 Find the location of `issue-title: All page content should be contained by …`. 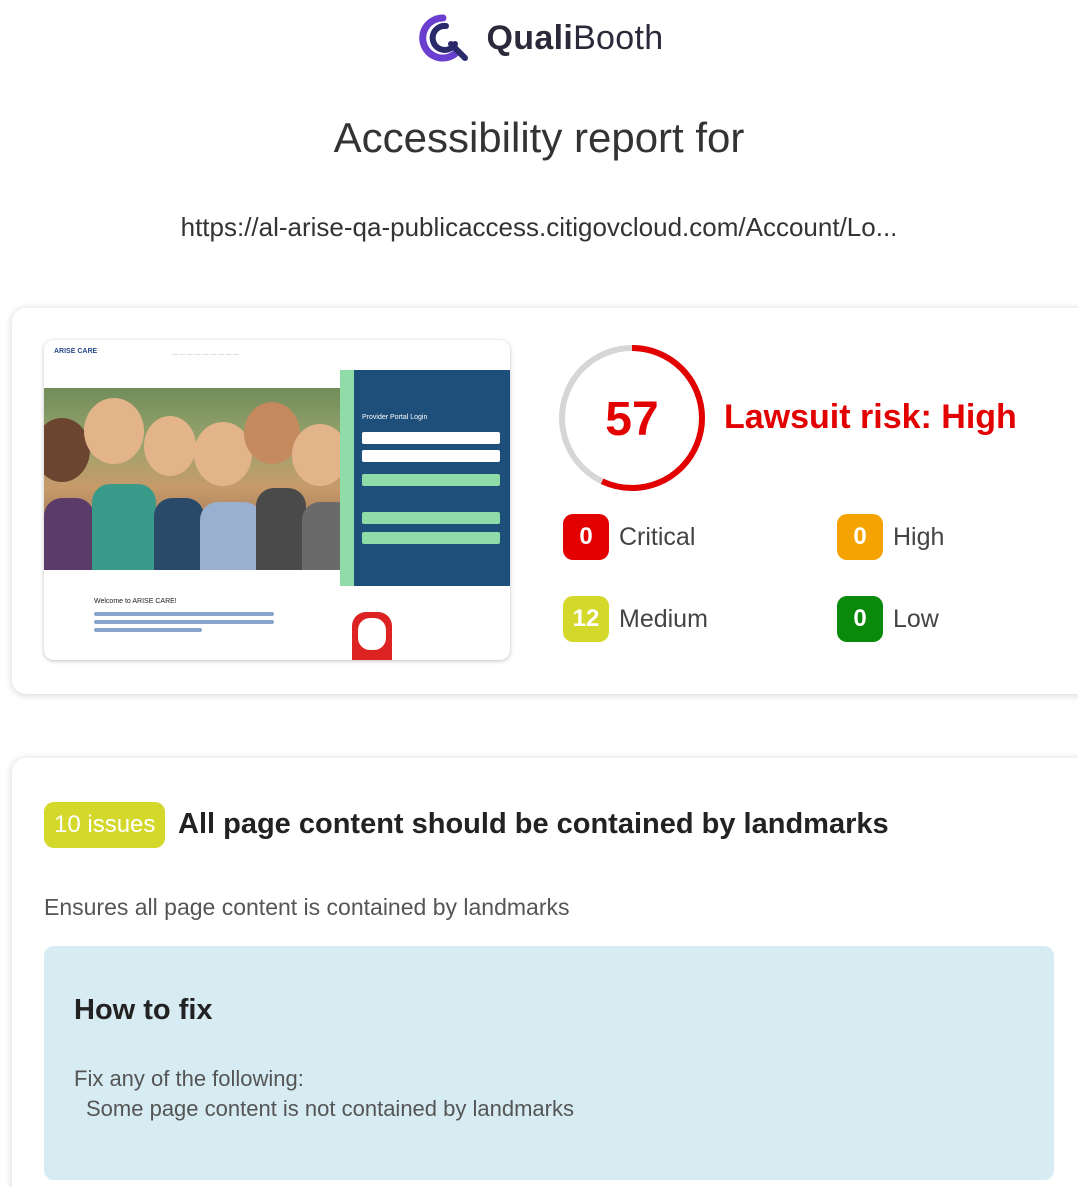

issue-title: All page content should be contained by … is located at coordinates (533, 824).